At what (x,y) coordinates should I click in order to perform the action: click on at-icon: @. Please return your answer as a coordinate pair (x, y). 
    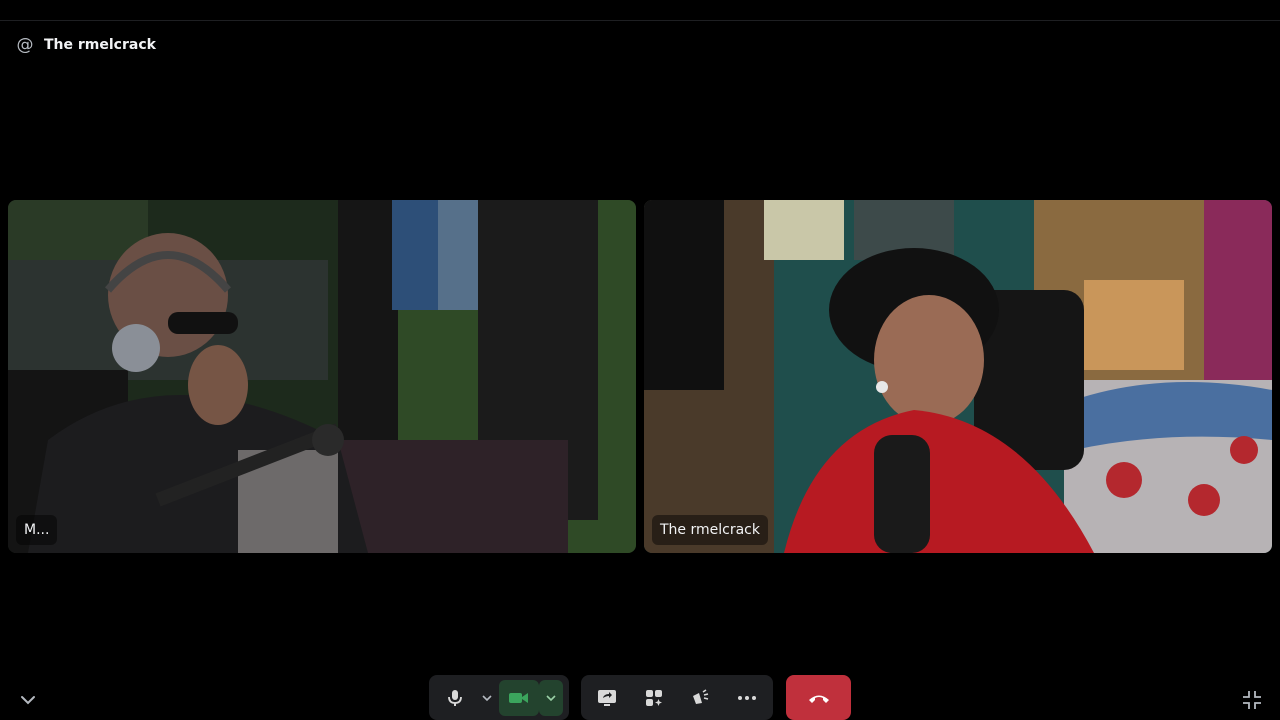
    Looking at the image, I should click on (25, 45).